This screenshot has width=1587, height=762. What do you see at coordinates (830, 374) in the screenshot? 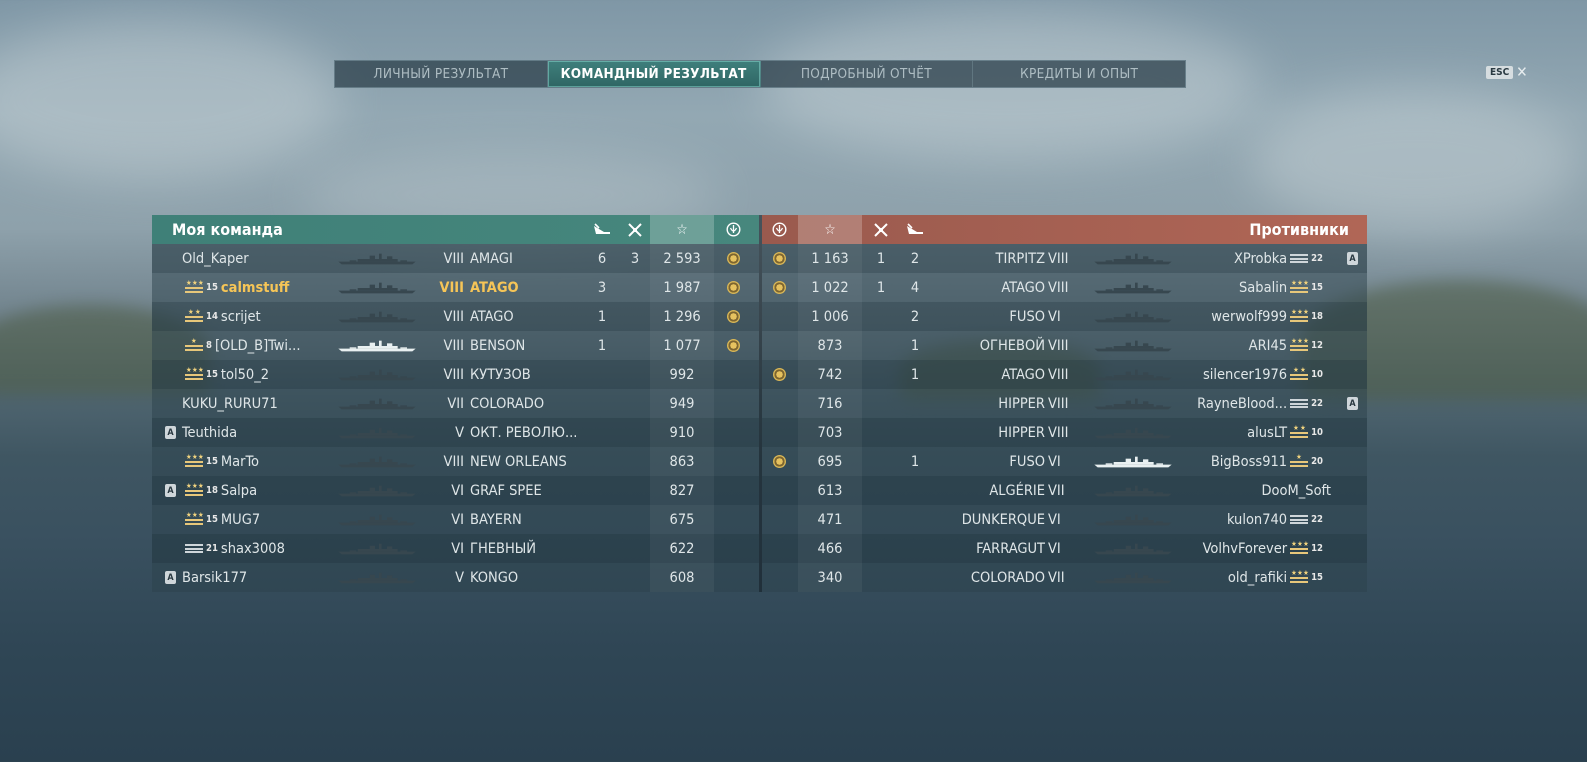
I see `base-xp: 742` at bounding box center [830, 374].